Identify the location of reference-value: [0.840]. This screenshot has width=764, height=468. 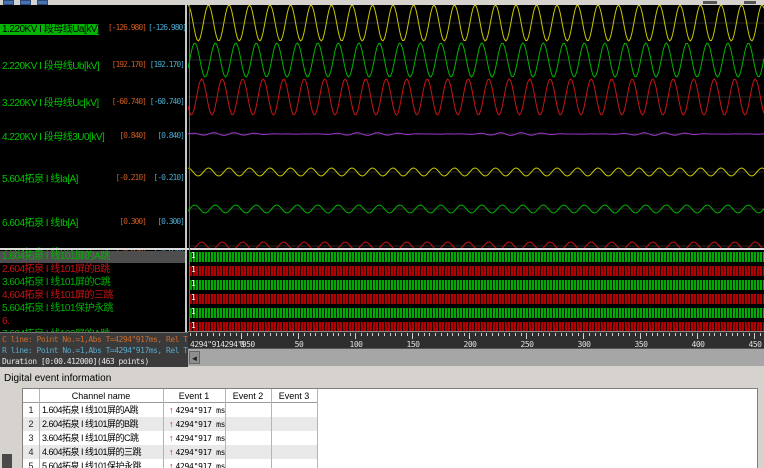
(171, 135).